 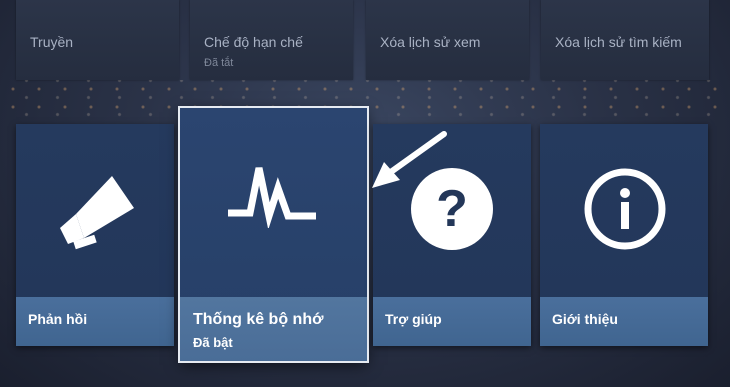 What do you see at coordinates (625, 209) in the screenshot?
I see `info-icon` at bounding box center [625, 209].